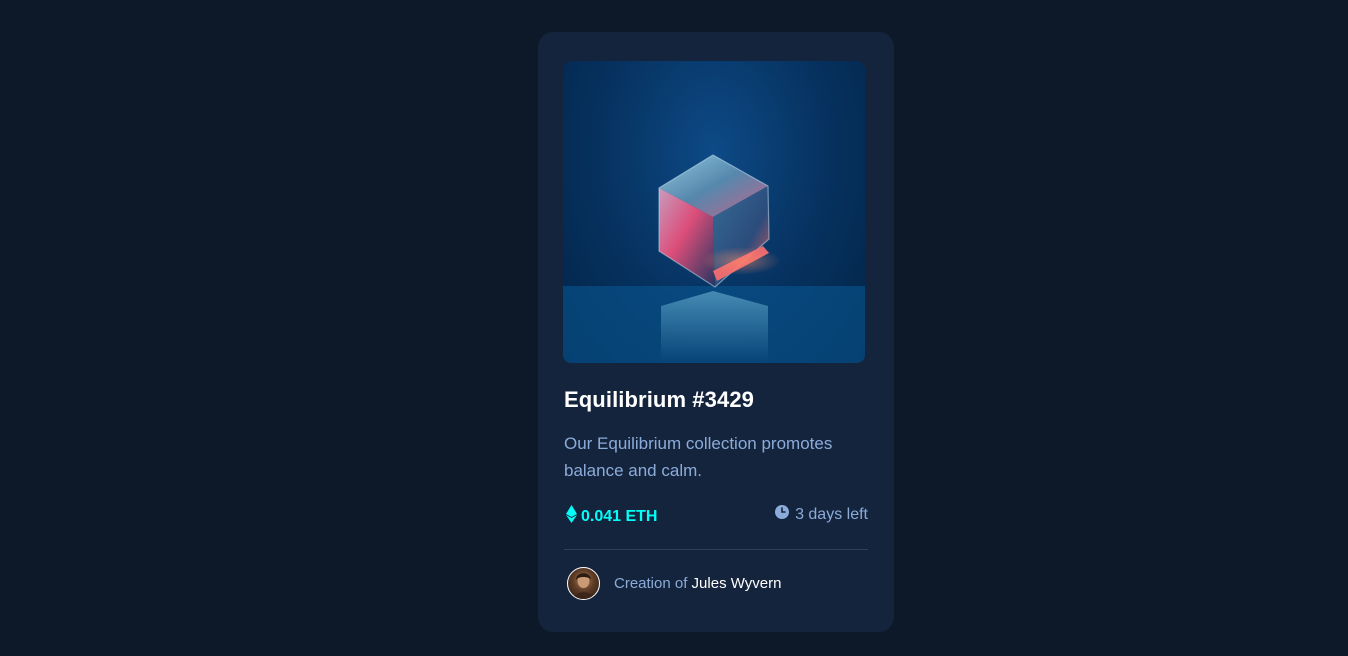  What do you see at coordinates (782, 514) in the screenshot?
I see `clock-icon` at bounding box center [782, 514].